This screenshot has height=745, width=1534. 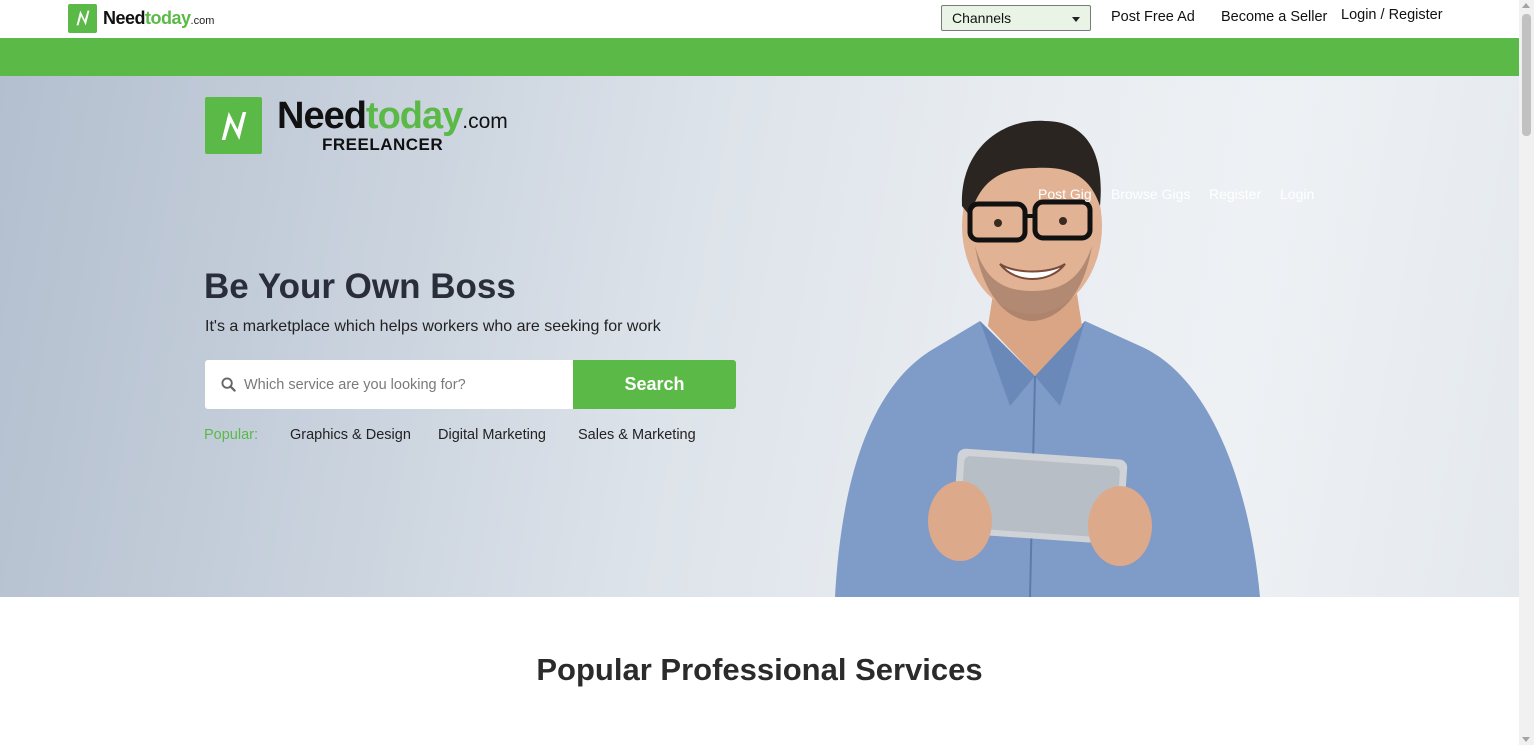 I want to click on popular-link-graphics-design: Graphics & Design, so click(x=350, y=435).